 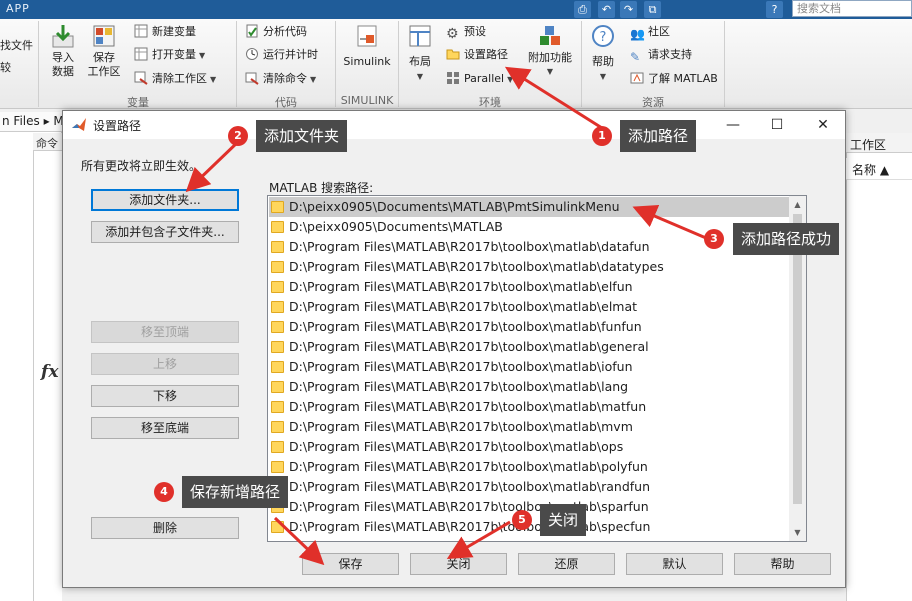 I want to click on simulink-label: Simulink, so click(x=367, y=61).